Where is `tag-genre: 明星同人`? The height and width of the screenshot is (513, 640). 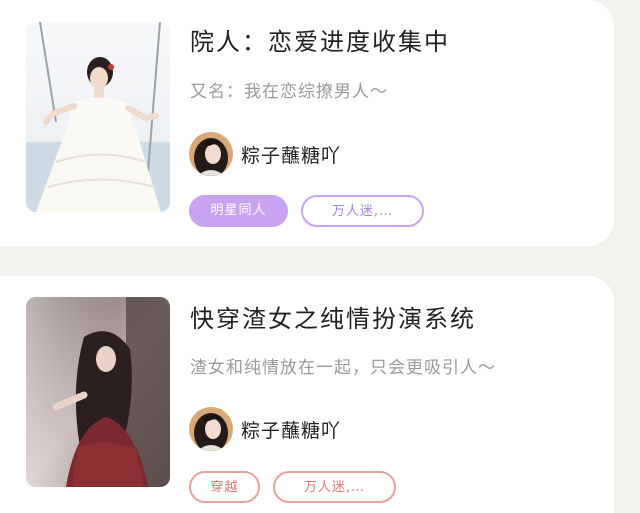
tag-genre: 明星同人 is located at coordinates (238, 211).